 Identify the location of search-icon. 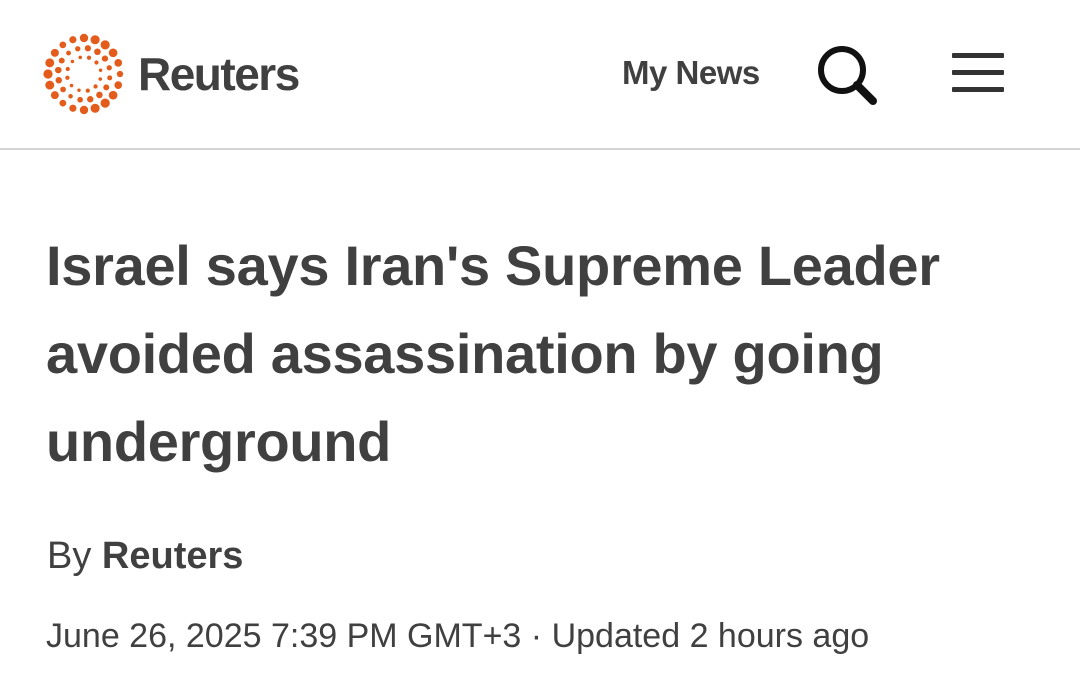
(847, 75).